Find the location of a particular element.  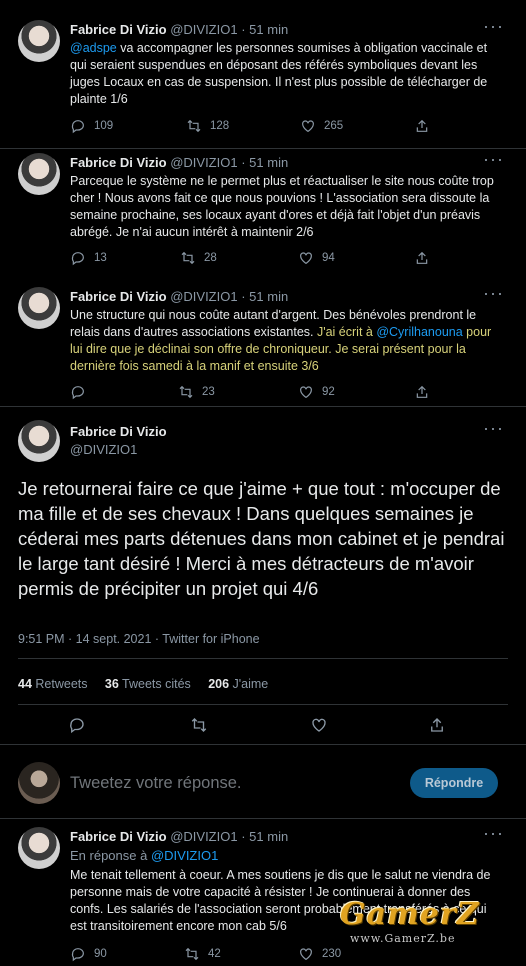

likes-count: 206 is located at coordinates (219, 684).